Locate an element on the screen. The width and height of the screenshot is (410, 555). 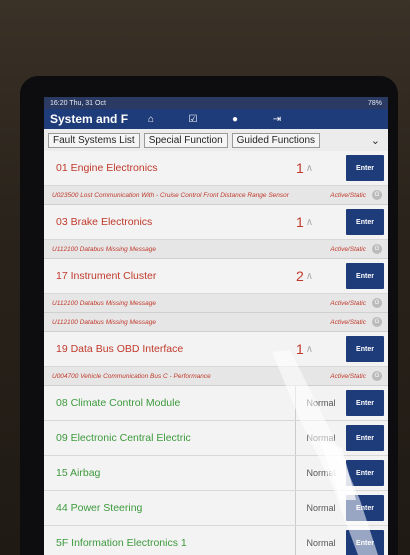
system-name: 03 Brake Electronics is located at coordinates (104, 222).